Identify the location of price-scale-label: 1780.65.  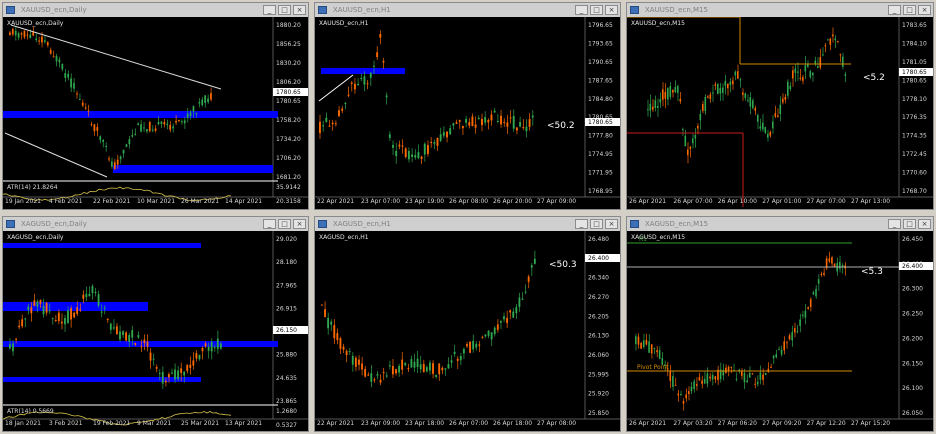
(914, 80).